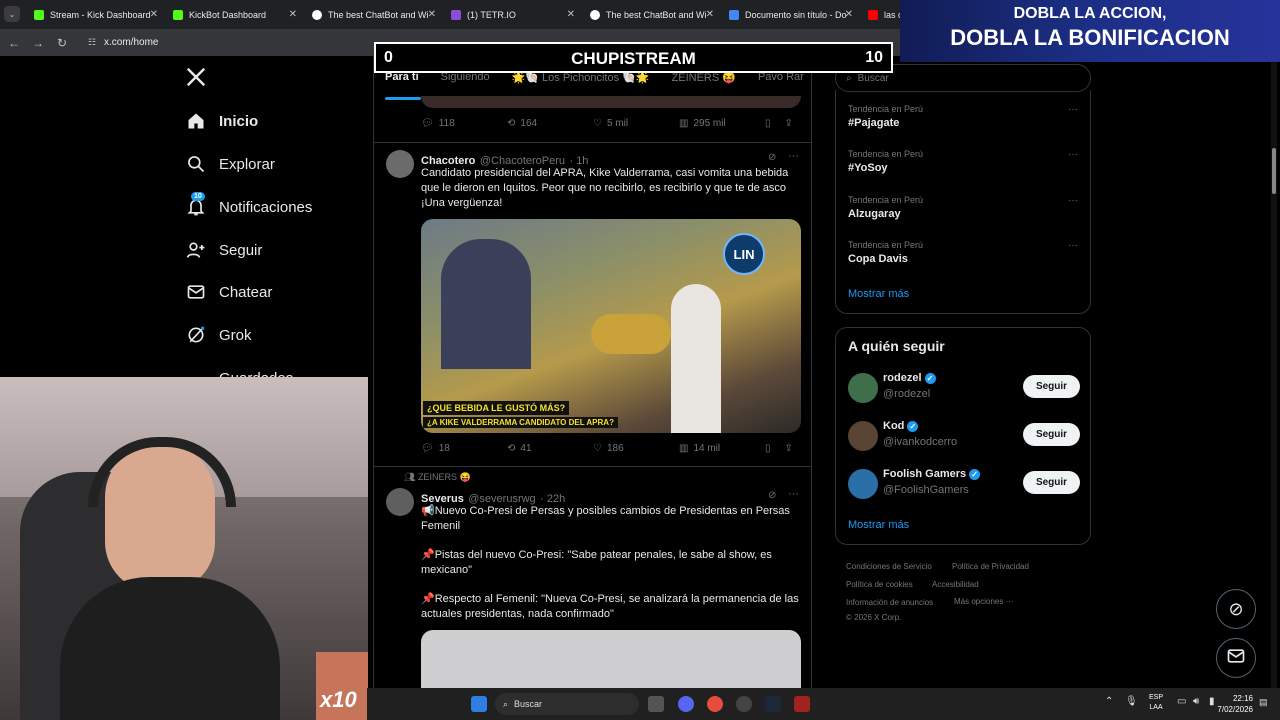  Describe the element at coordinates (873, 14) in the screenshot. I see `youtube-icon` at that location.